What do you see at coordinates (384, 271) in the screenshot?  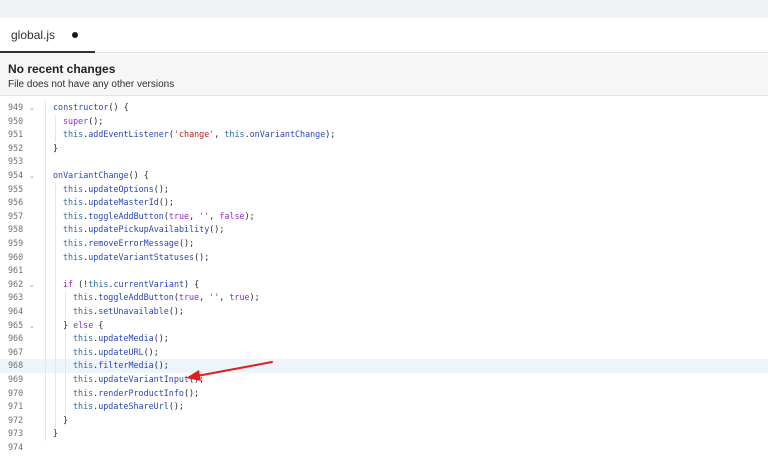 I see `code-line: 961` at bounding box center [384, 271].